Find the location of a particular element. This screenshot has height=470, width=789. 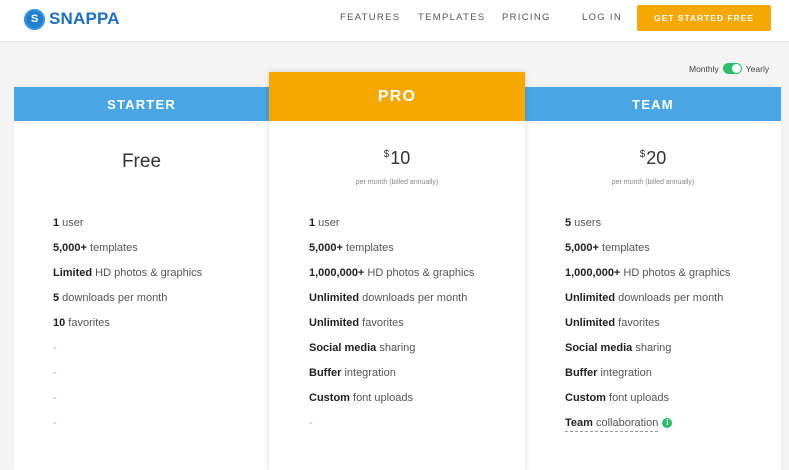

nav-features: FEATURES is located at coordinates (370, 17).